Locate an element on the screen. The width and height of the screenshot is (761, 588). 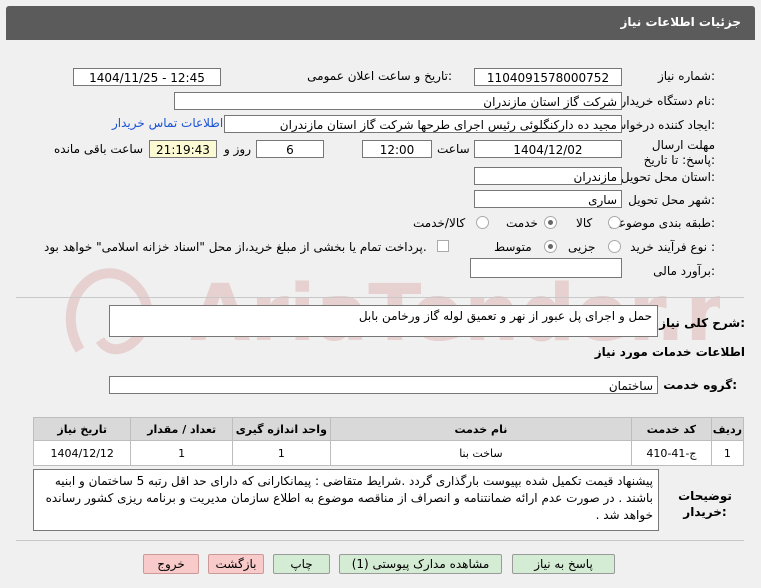
cell-need-date: 1404/12/12 is located at coordinates (82, 453).